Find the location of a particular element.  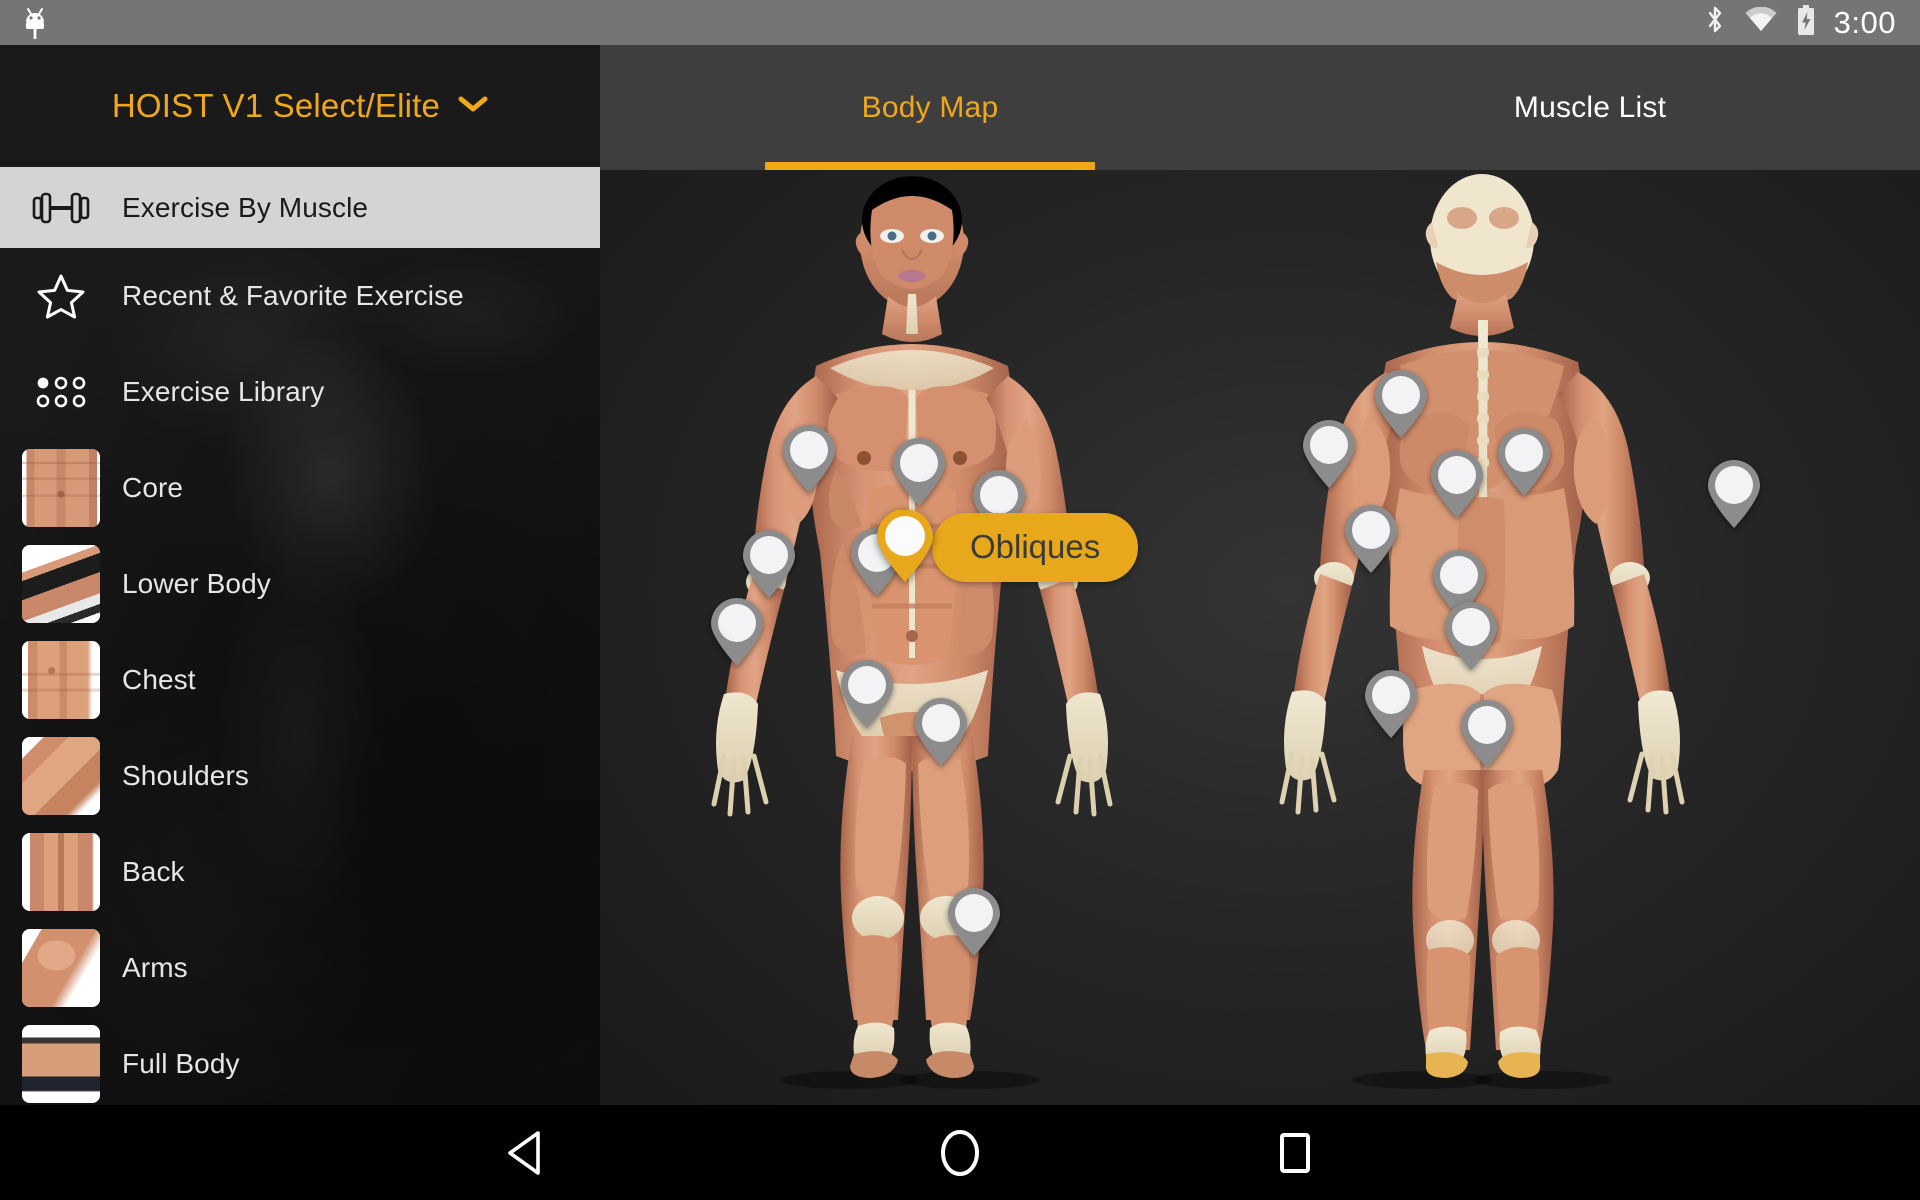

tab-muscle-list: Muscle List is located at coordinates (1590, 107).